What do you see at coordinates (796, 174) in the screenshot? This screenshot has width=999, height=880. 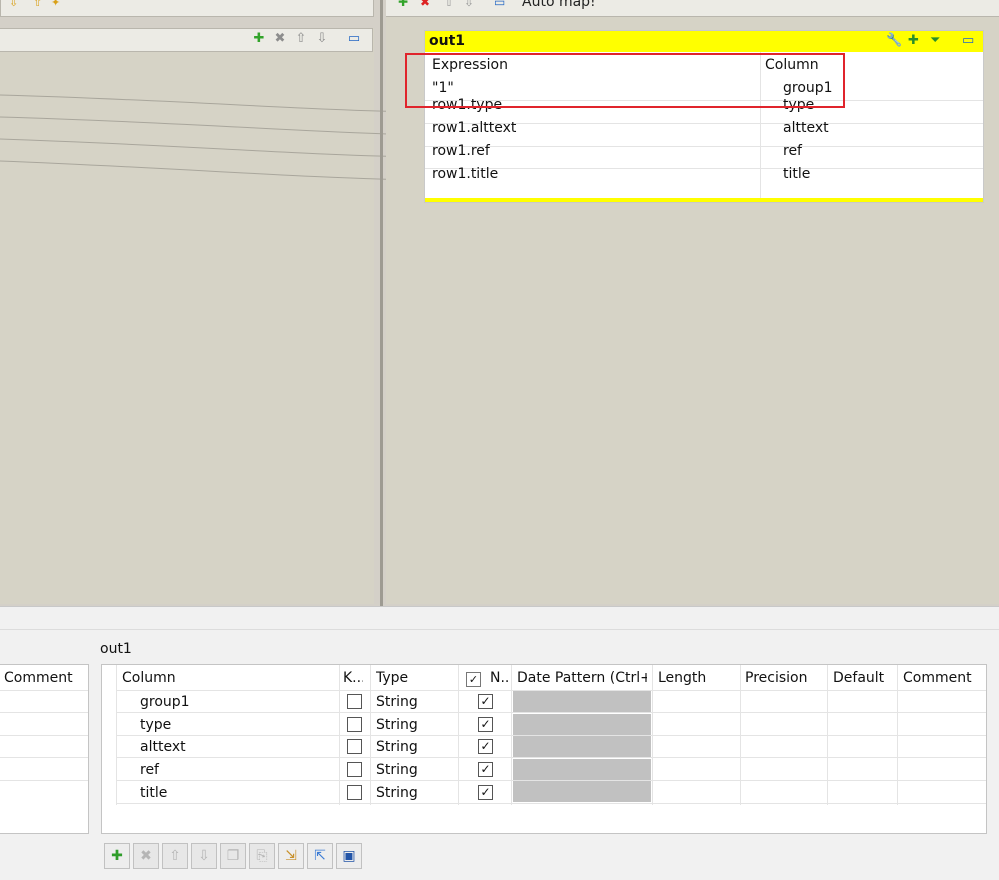 I see `column-cell: title` at bounding box center [796, 174].